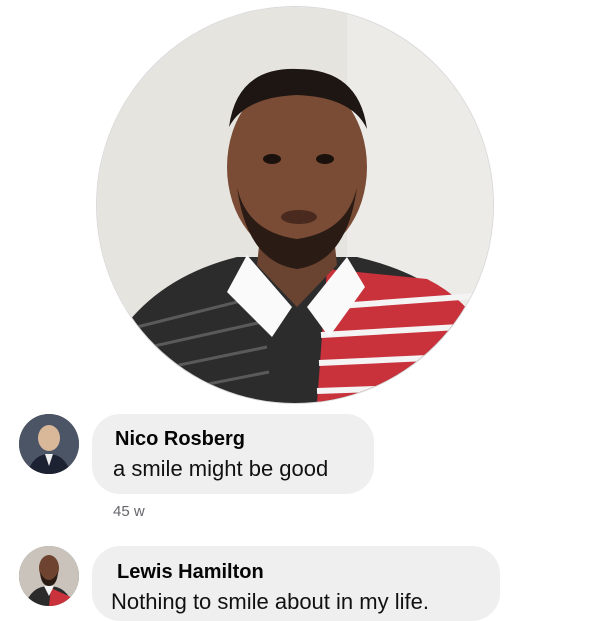 Image resolution: width=590 pixels, height=621 pixels. I want to click on comment-text: a smile might be good, so click(221, 468).